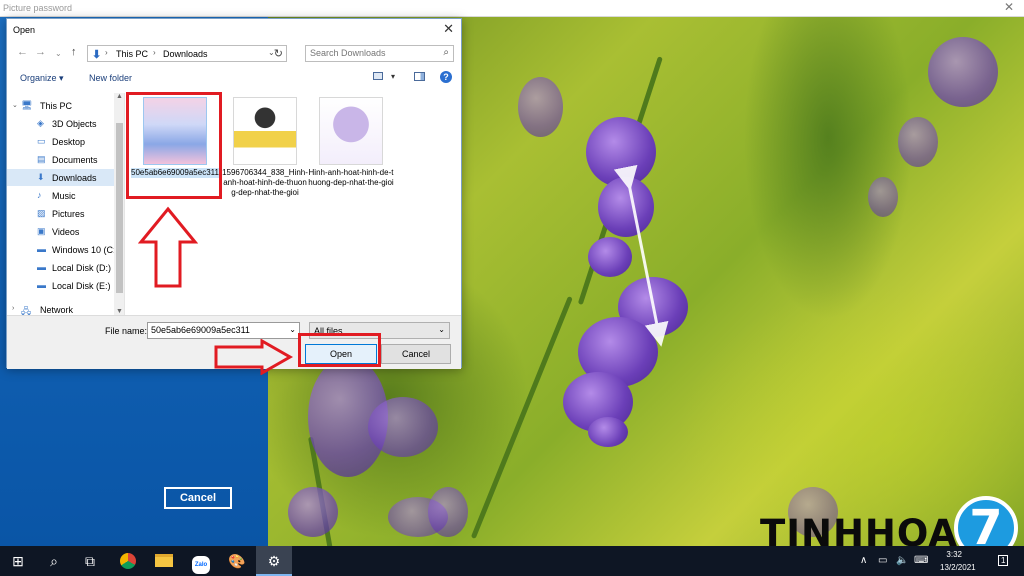 The height and width of the screenshot is (576, 1024). What do you see at coordinates (216, 330) in the screenshot?
I see `file-name-input` at bounding box center [216, 330].